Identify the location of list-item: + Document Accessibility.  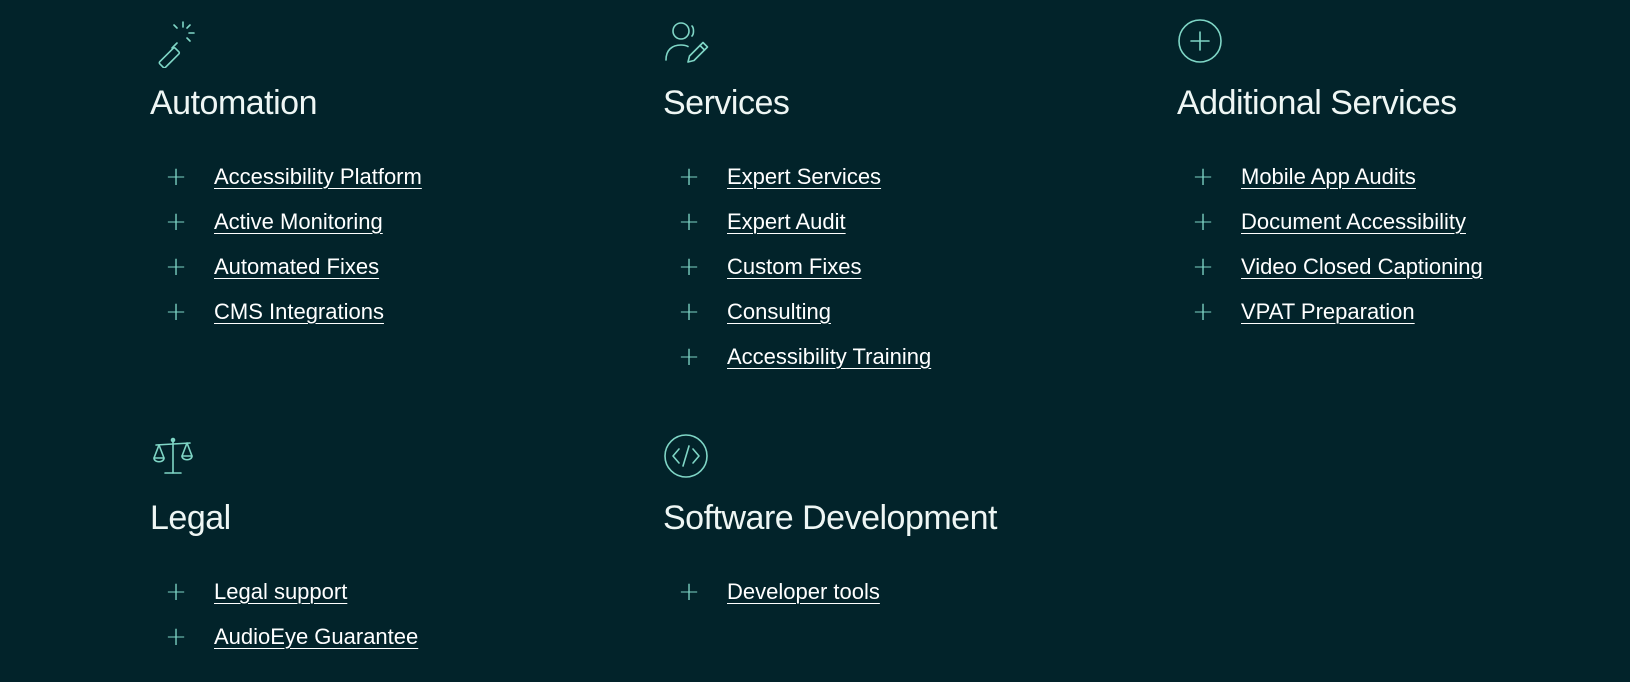
(1403, 221).